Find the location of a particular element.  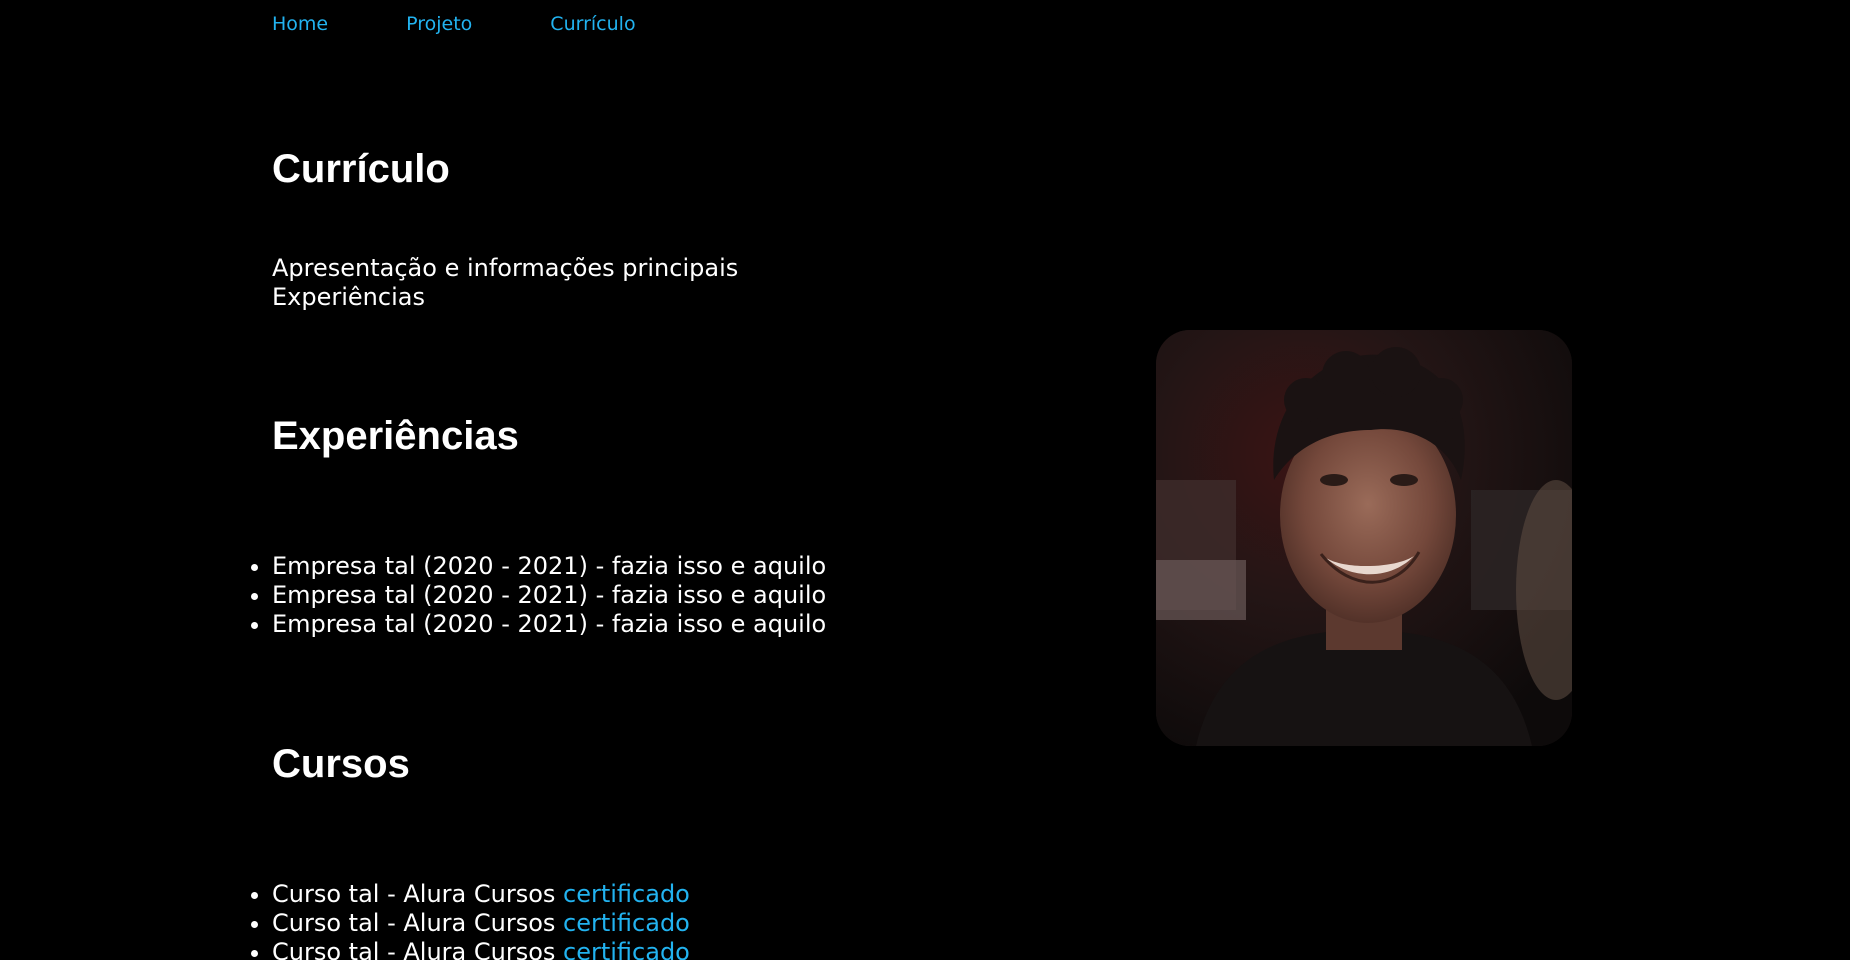

nav-projeto-link: Projeto is located at coordinates (439, 24).